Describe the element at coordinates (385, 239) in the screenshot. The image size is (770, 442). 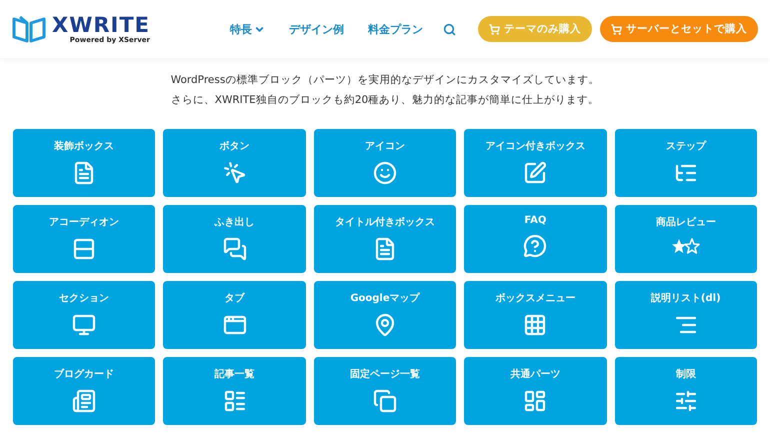
I see `block-tile: タイトル付きボックス` at that location.